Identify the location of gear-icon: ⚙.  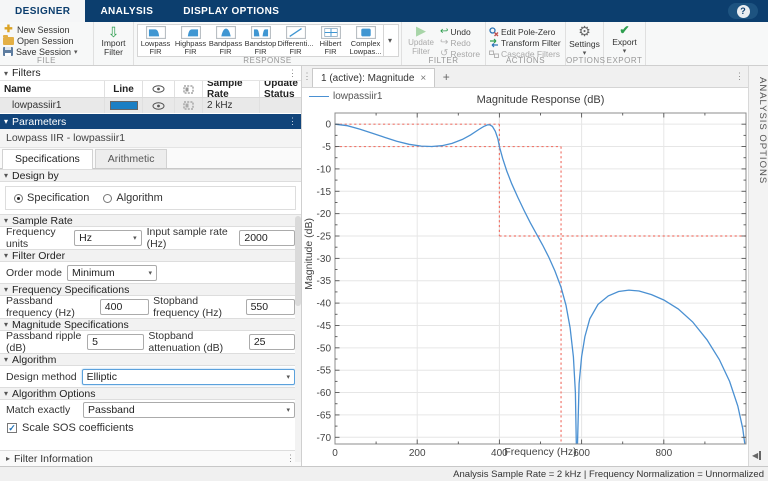
(584, 31).